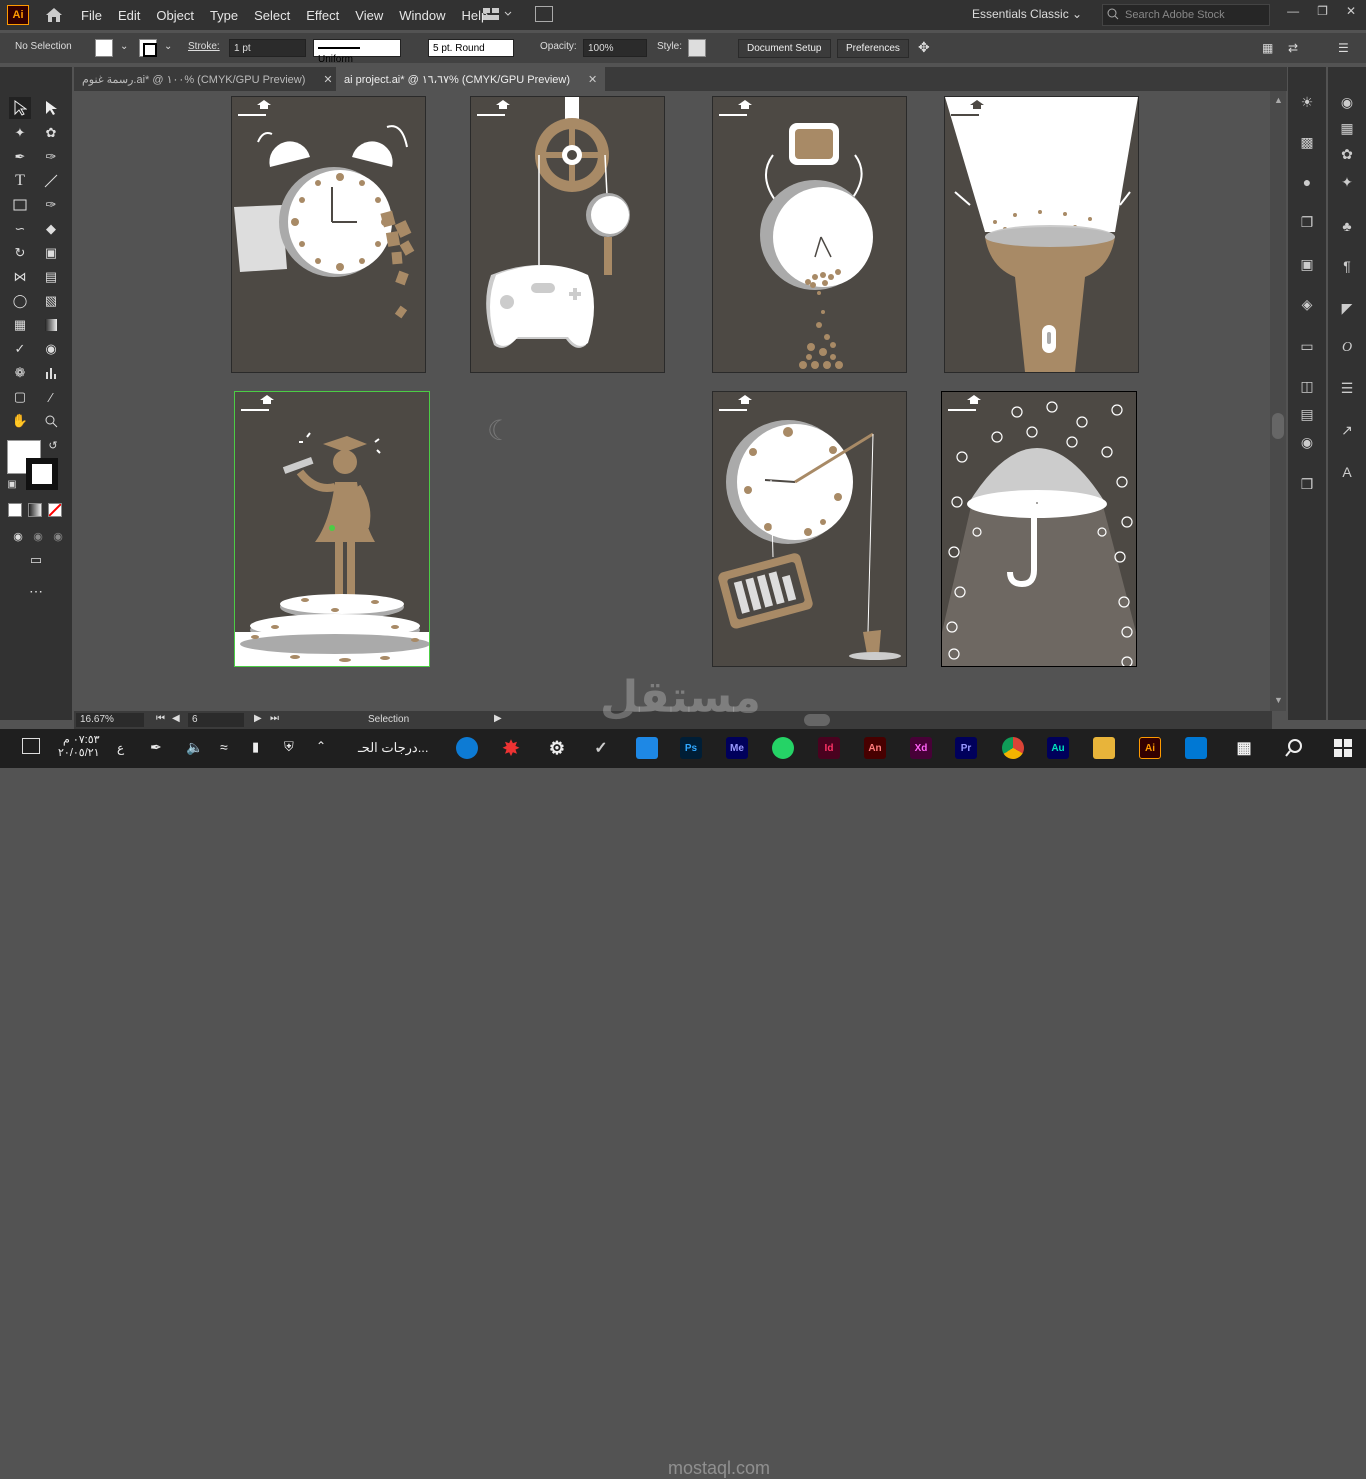  What do you see at coordinates (1293, 11) in the screenshot?
I see `minimize-icon: —` at bounding box center [1293, 11].